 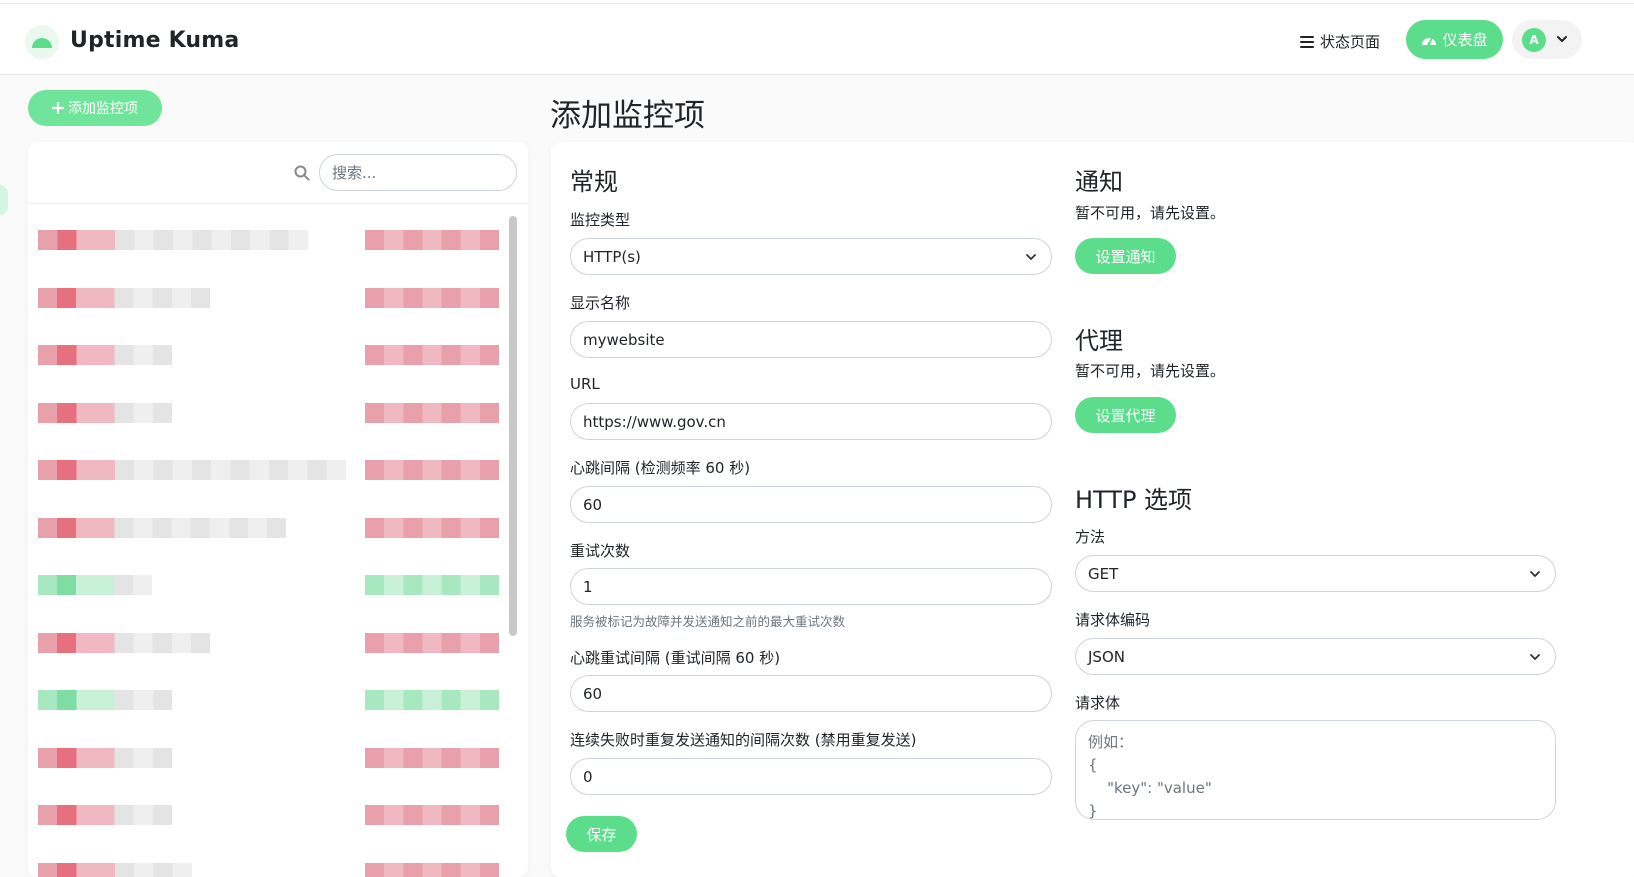 I want to click on retries-help-text: 服务被标记为故障并发送通知之前的最大重试次数, so click(x=708, y=621).